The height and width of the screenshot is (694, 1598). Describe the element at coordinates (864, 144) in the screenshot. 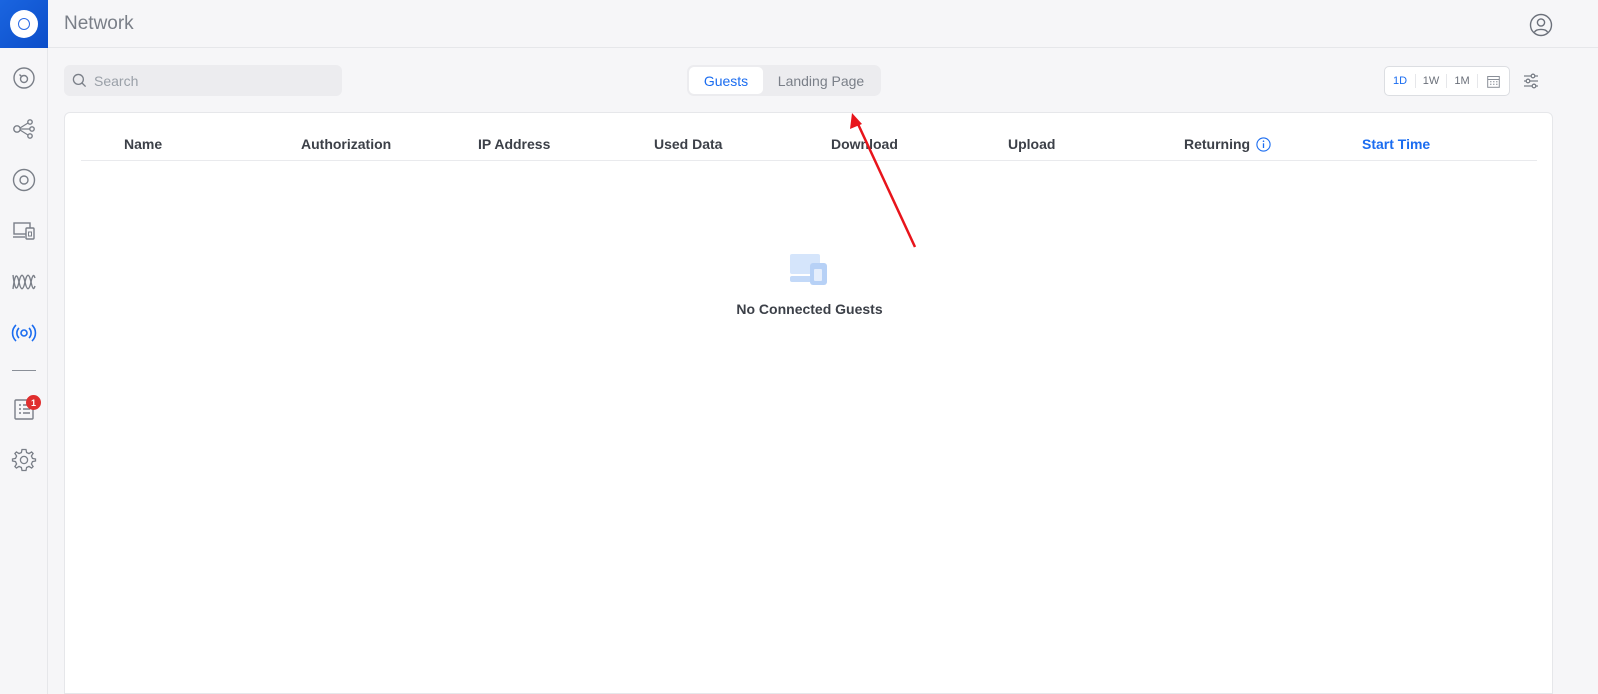

I see `column-header-download: Download` at that location.